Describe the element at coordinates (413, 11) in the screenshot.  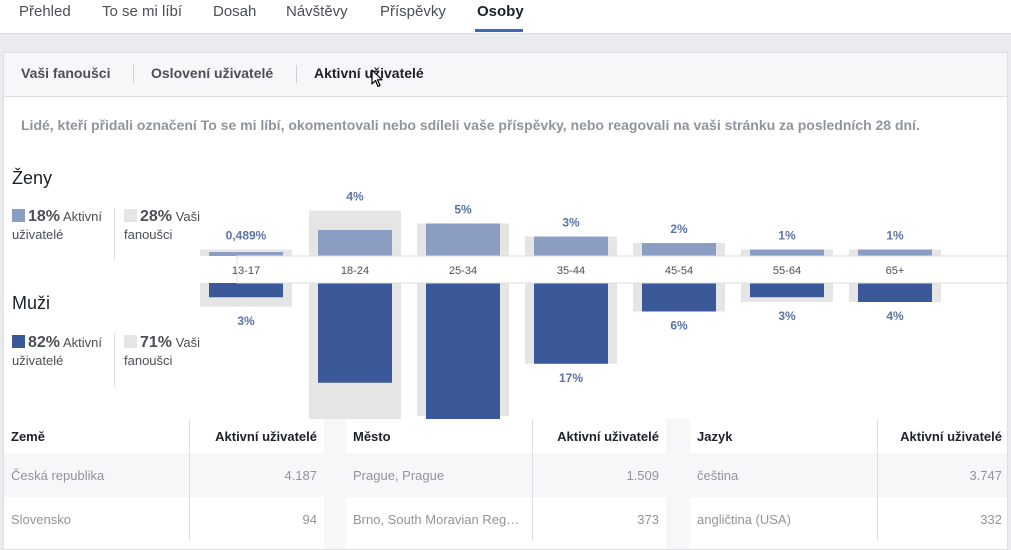
I see `tab-posts: Příspěvky` at that location.